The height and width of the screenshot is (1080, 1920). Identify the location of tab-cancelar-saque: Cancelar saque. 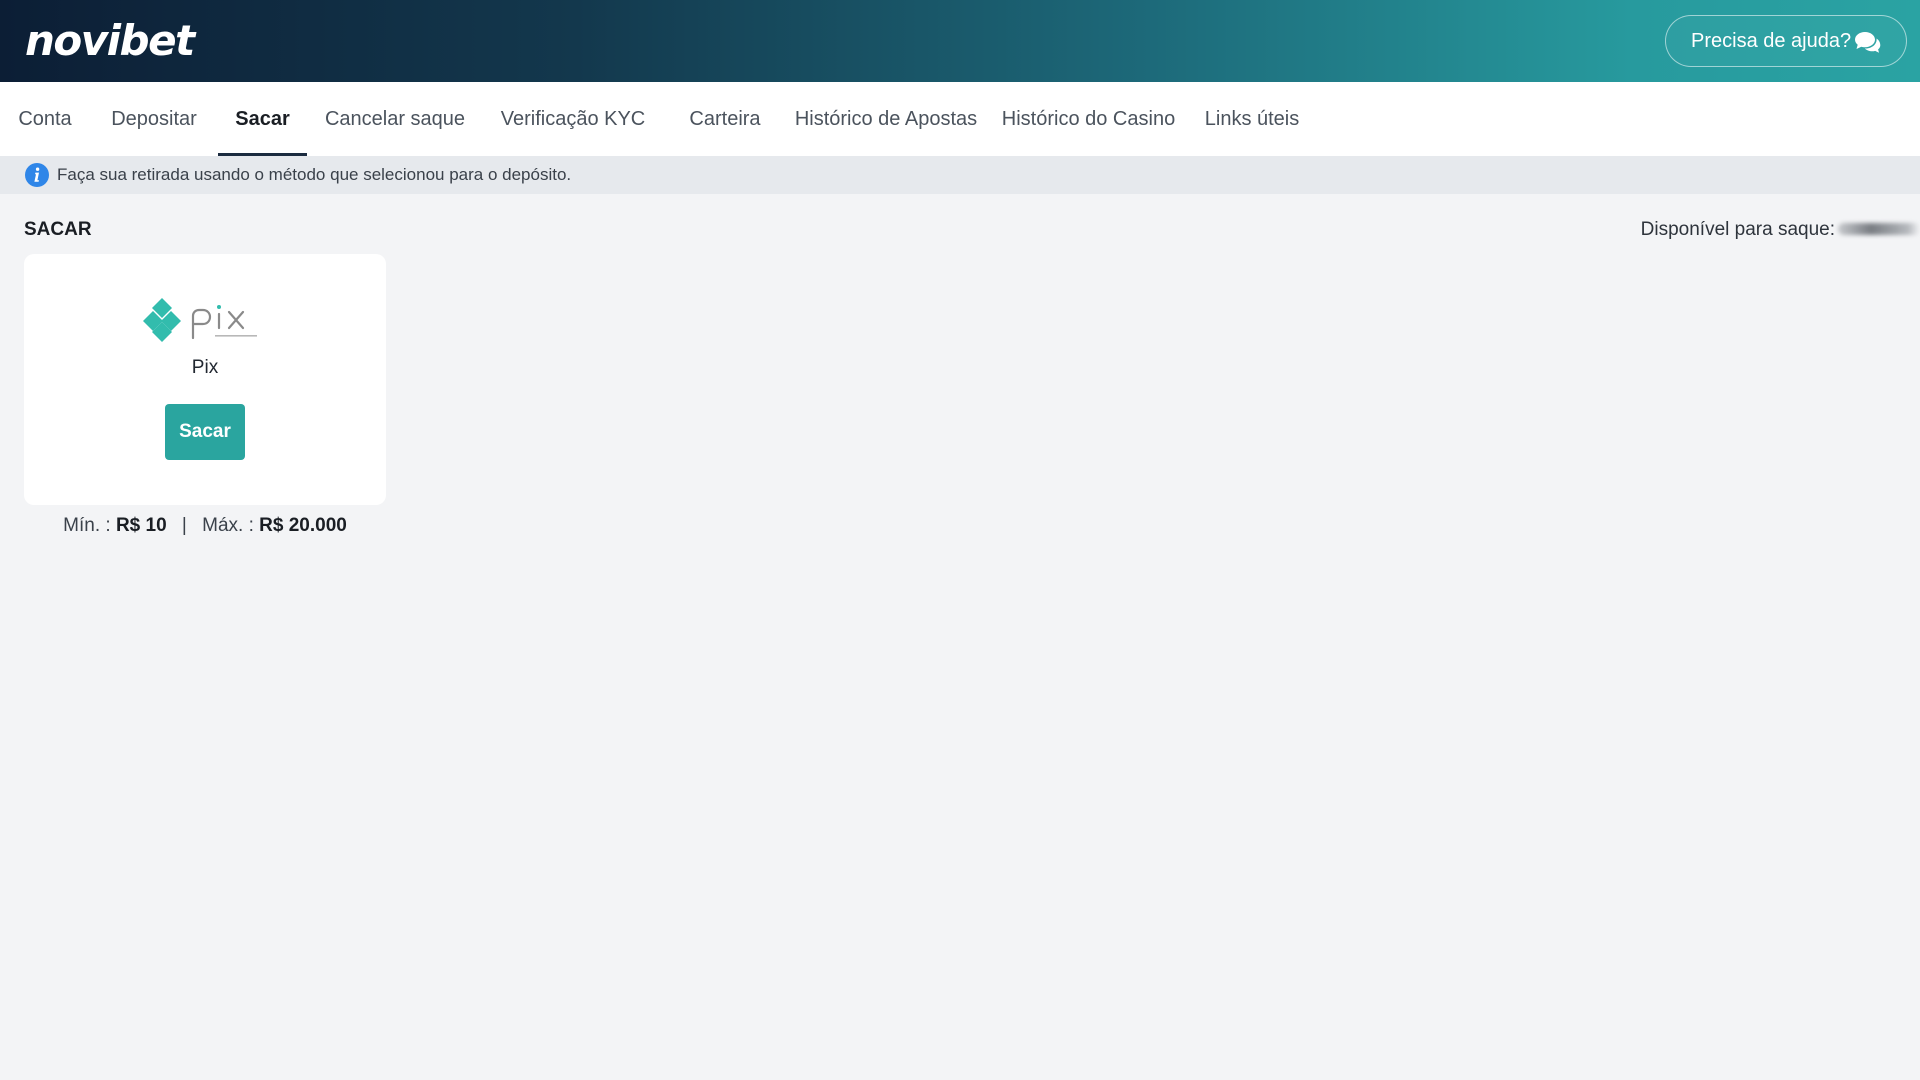
(395, 119).